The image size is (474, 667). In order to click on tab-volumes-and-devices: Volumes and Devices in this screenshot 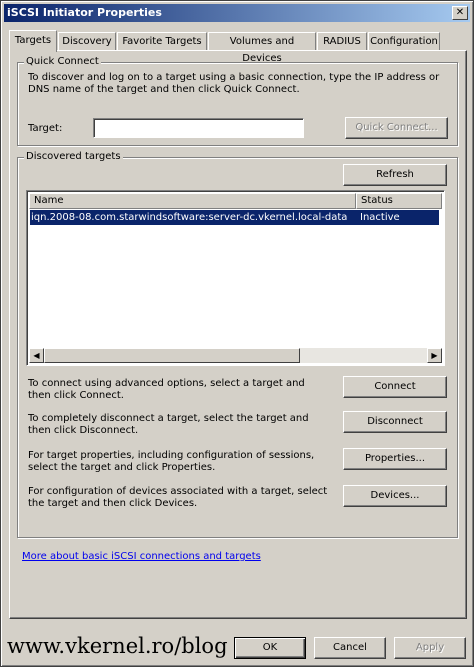, I will do `click(262, 48)`.